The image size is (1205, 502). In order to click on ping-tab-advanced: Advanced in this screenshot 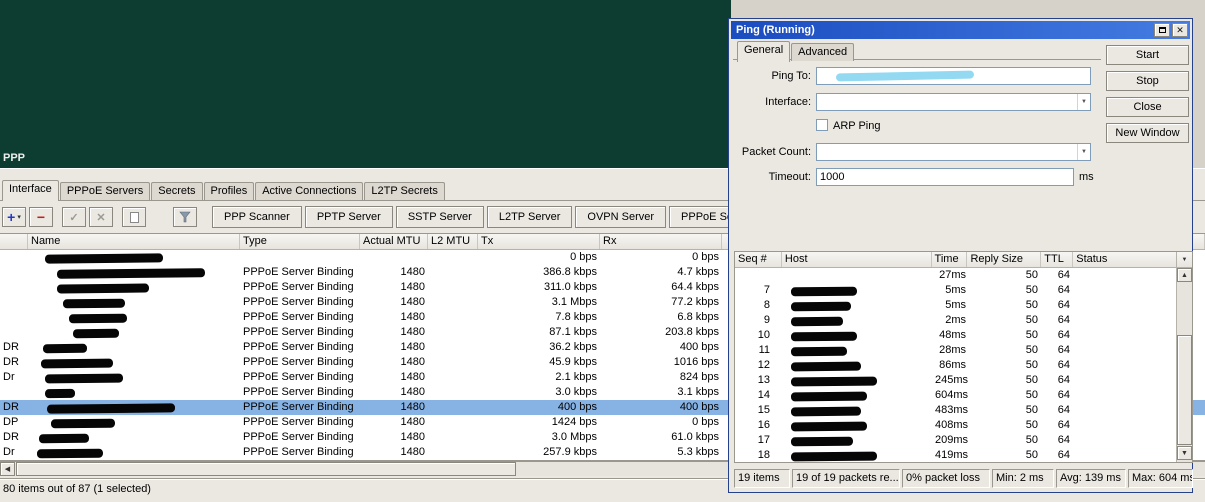, I will do `click(823, 52)`.